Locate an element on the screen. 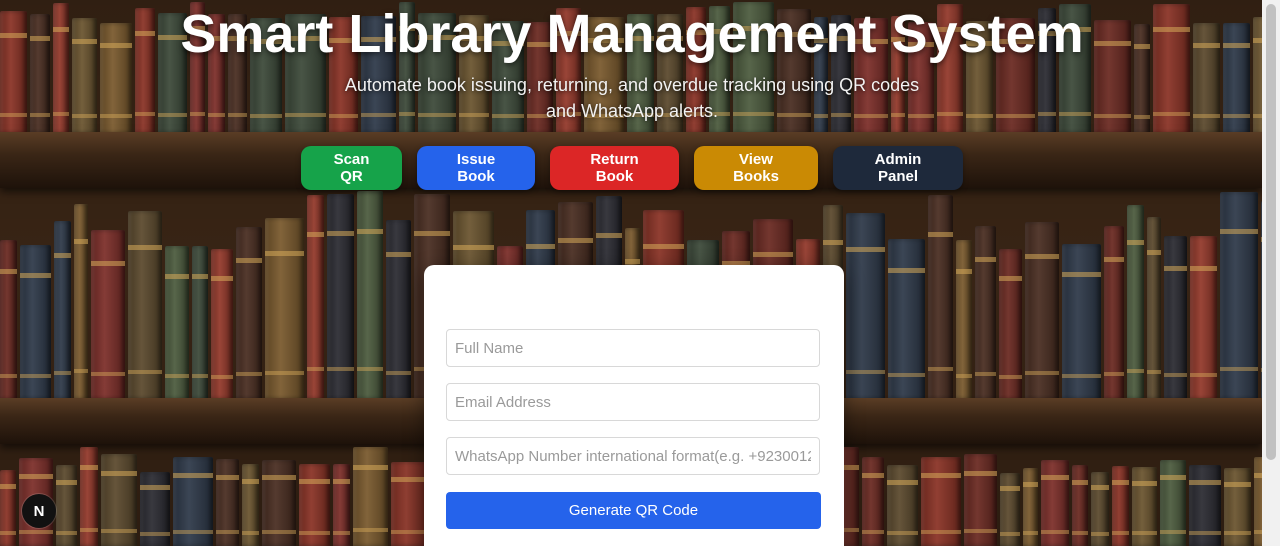  nextjs-dev-indicator: N is located at coordinates (39, 511).